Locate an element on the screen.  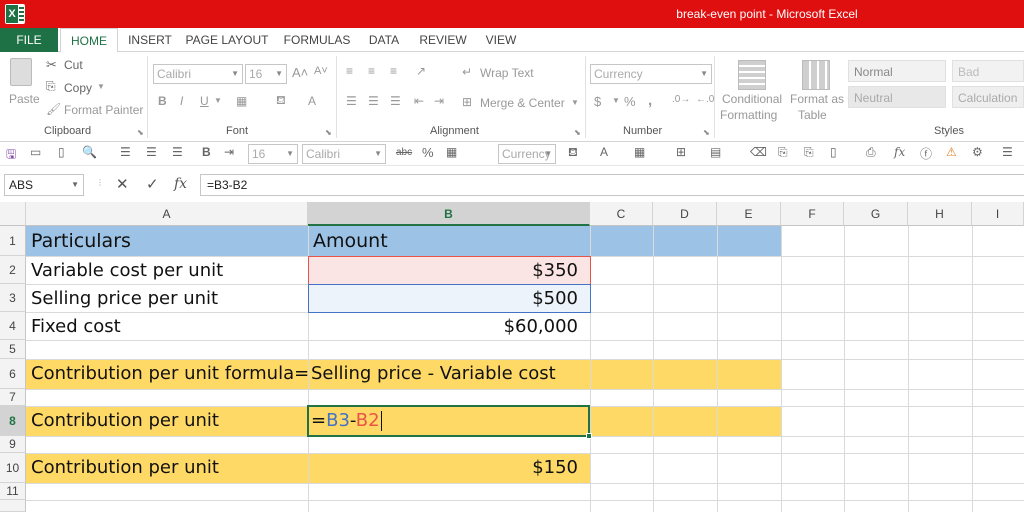
more-icon: ☰ is located at coordinates (1007, 152).